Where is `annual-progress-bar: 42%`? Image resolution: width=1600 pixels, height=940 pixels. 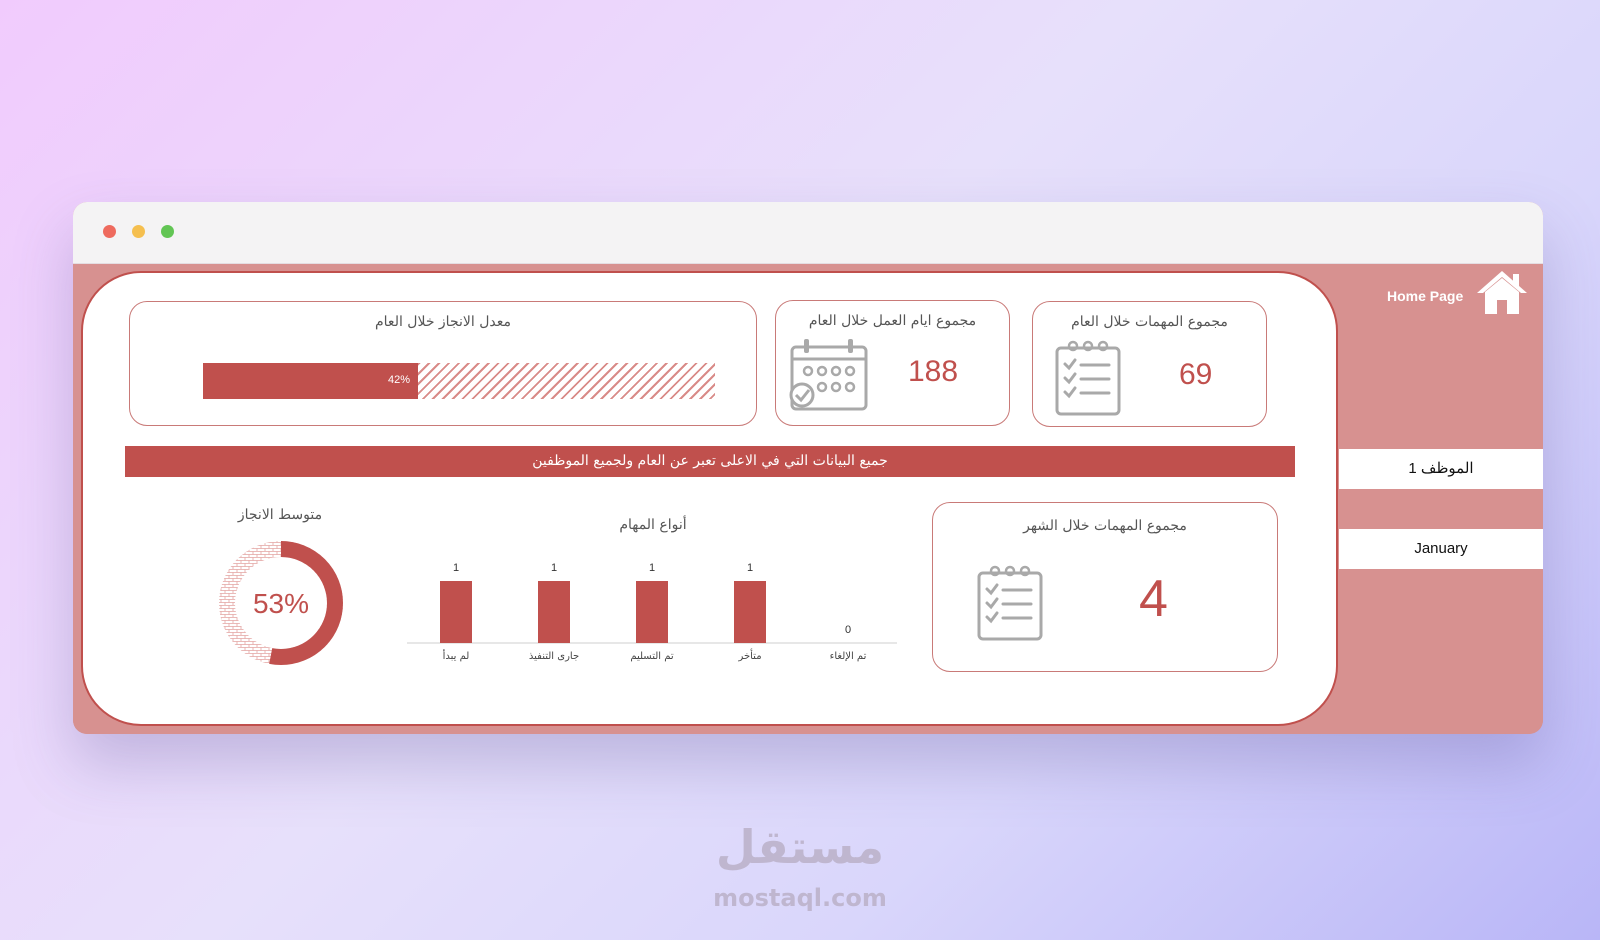
annual-progress-bar: 42% is located at coordinates (459, 381).